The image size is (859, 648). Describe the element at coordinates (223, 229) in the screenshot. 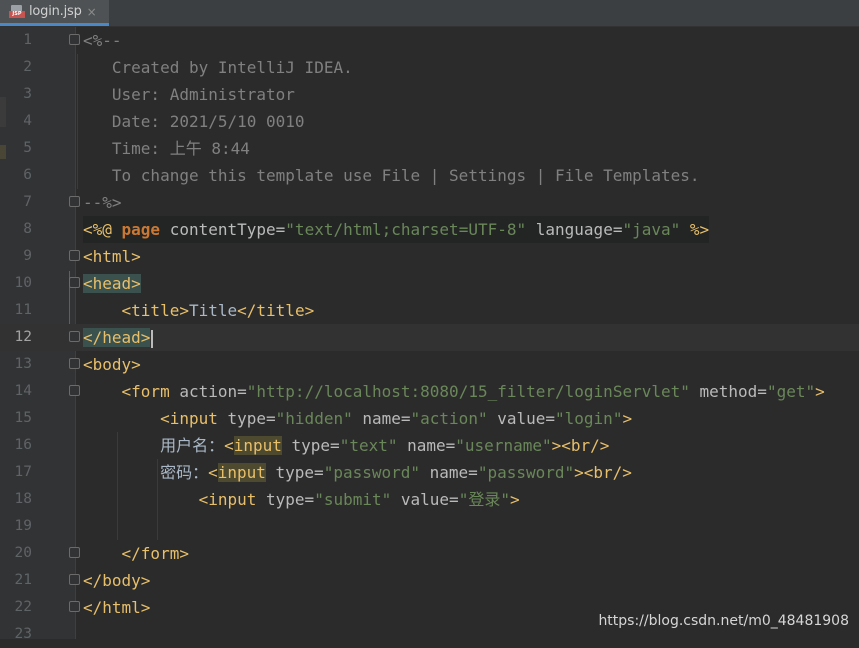

I see `attr-name: contentType=` at that location.